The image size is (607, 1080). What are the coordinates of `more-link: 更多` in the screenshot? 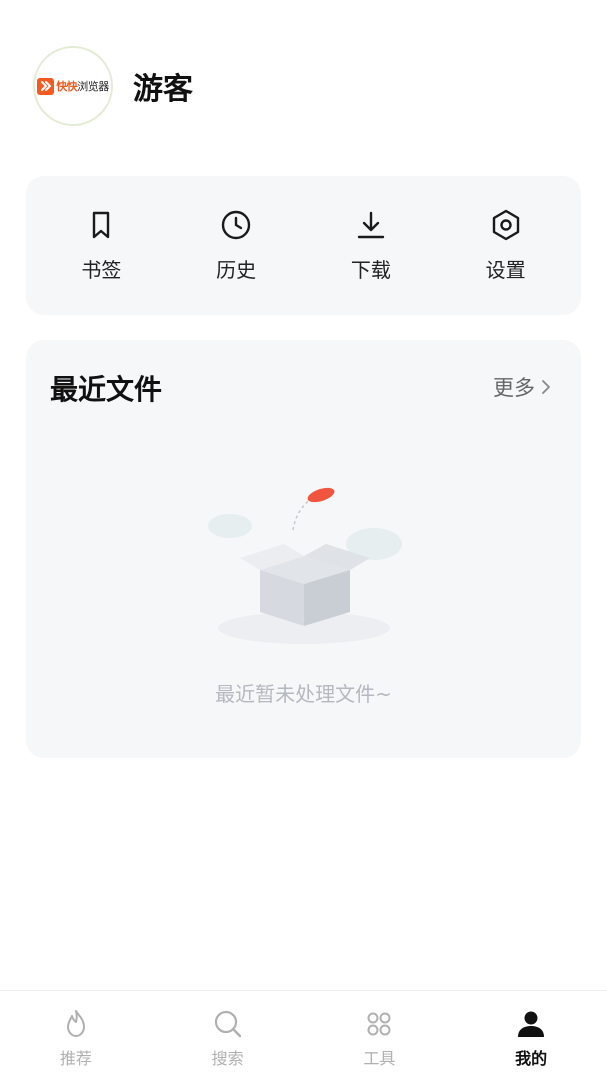 It's located at (523, 387).